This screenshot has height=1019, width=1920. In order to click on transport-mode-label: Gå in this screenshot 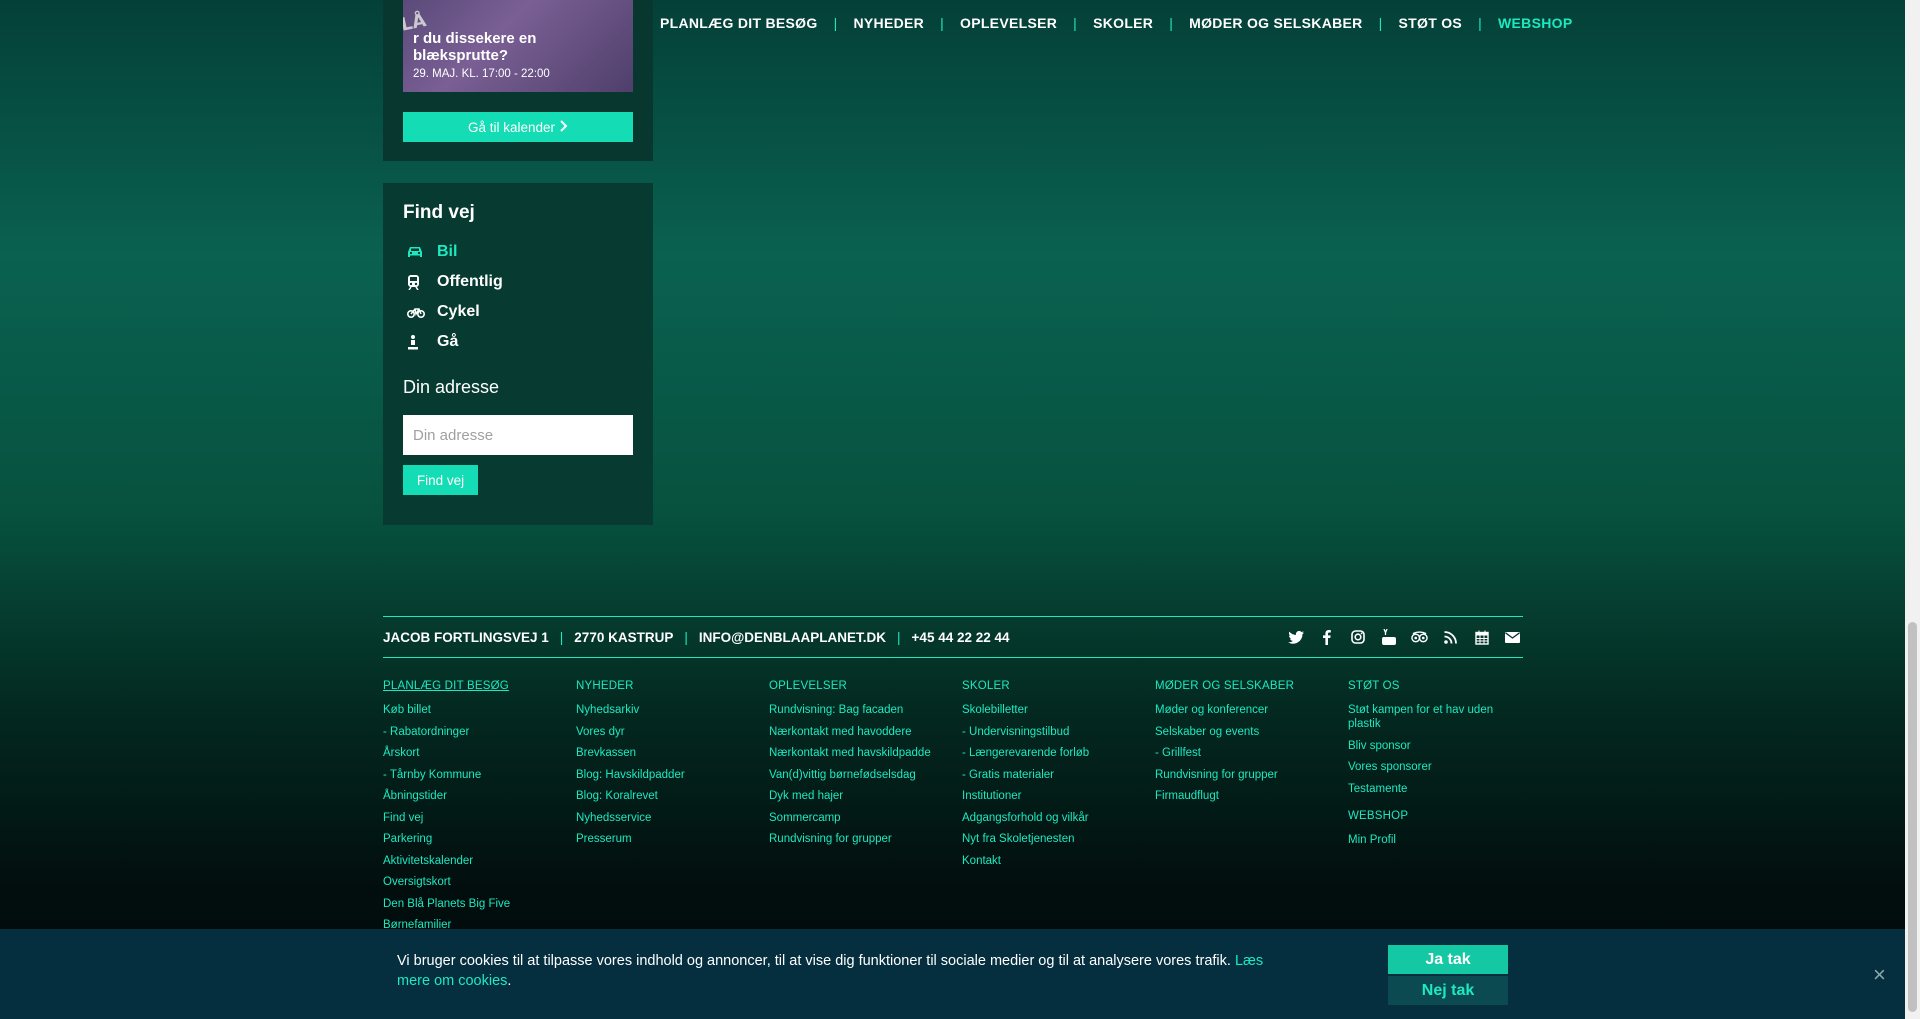, I will do `click(448, 341)`.